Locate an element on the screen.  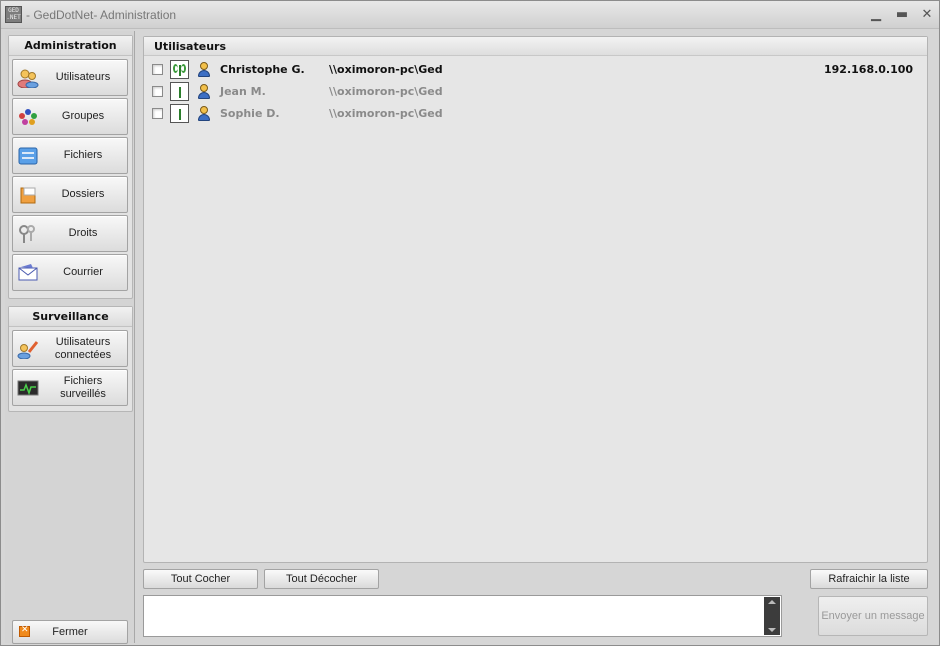
nav-utilisateurs-connectes-label: Utilisateurs connectées is located at coordinates (83, 348).